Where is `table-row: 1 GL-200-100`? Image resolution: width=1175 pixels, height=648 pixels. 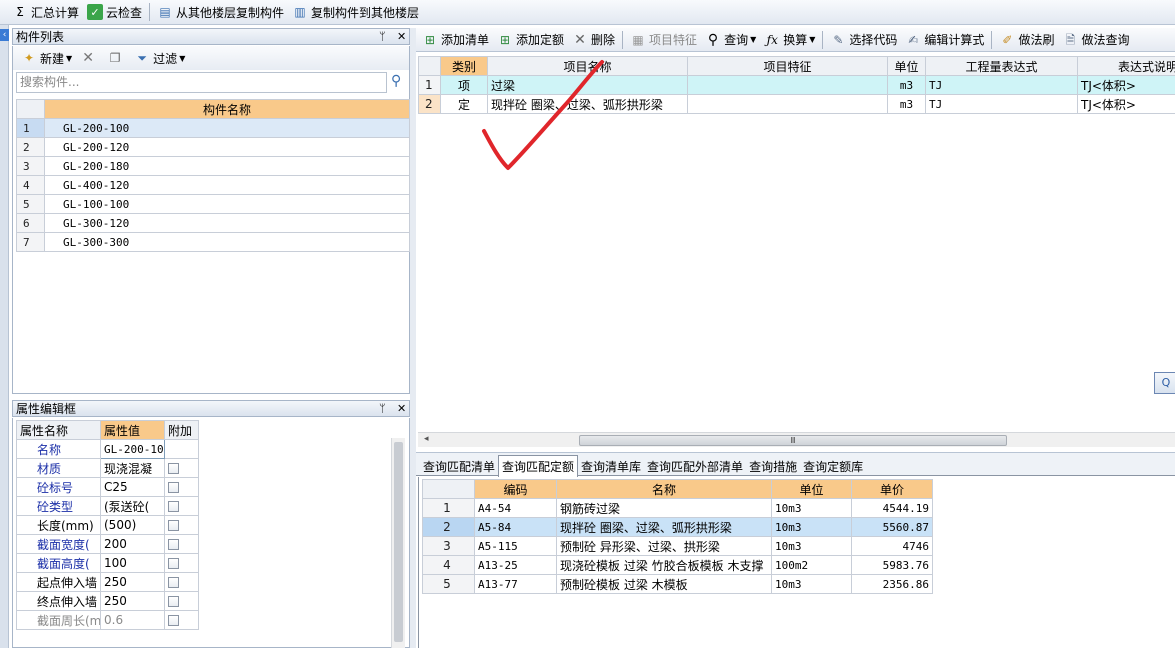
table-row: 1 GL-200-100 is located at coordinates (213, 128).